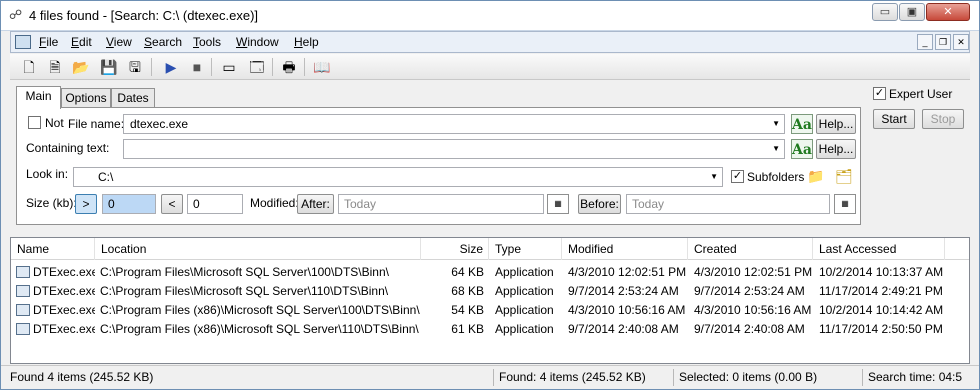  I want to click on column-size: Size, so click(455, 249).